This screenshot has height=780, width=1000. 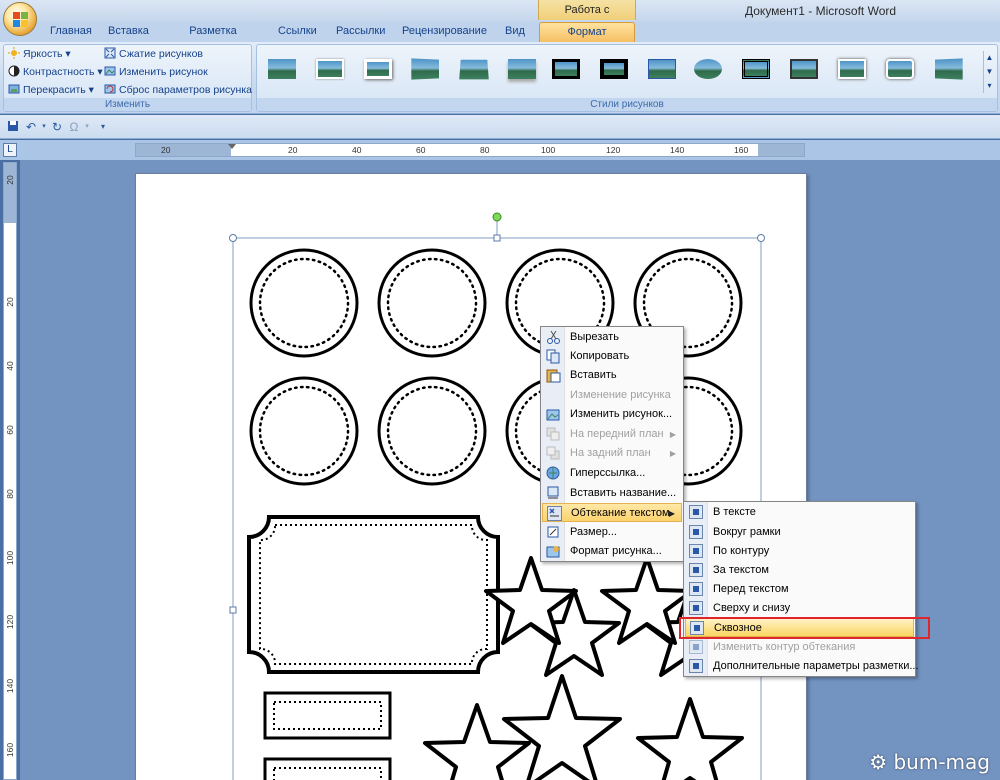 I want to click on copy-icon, so click(x=553, y=356).